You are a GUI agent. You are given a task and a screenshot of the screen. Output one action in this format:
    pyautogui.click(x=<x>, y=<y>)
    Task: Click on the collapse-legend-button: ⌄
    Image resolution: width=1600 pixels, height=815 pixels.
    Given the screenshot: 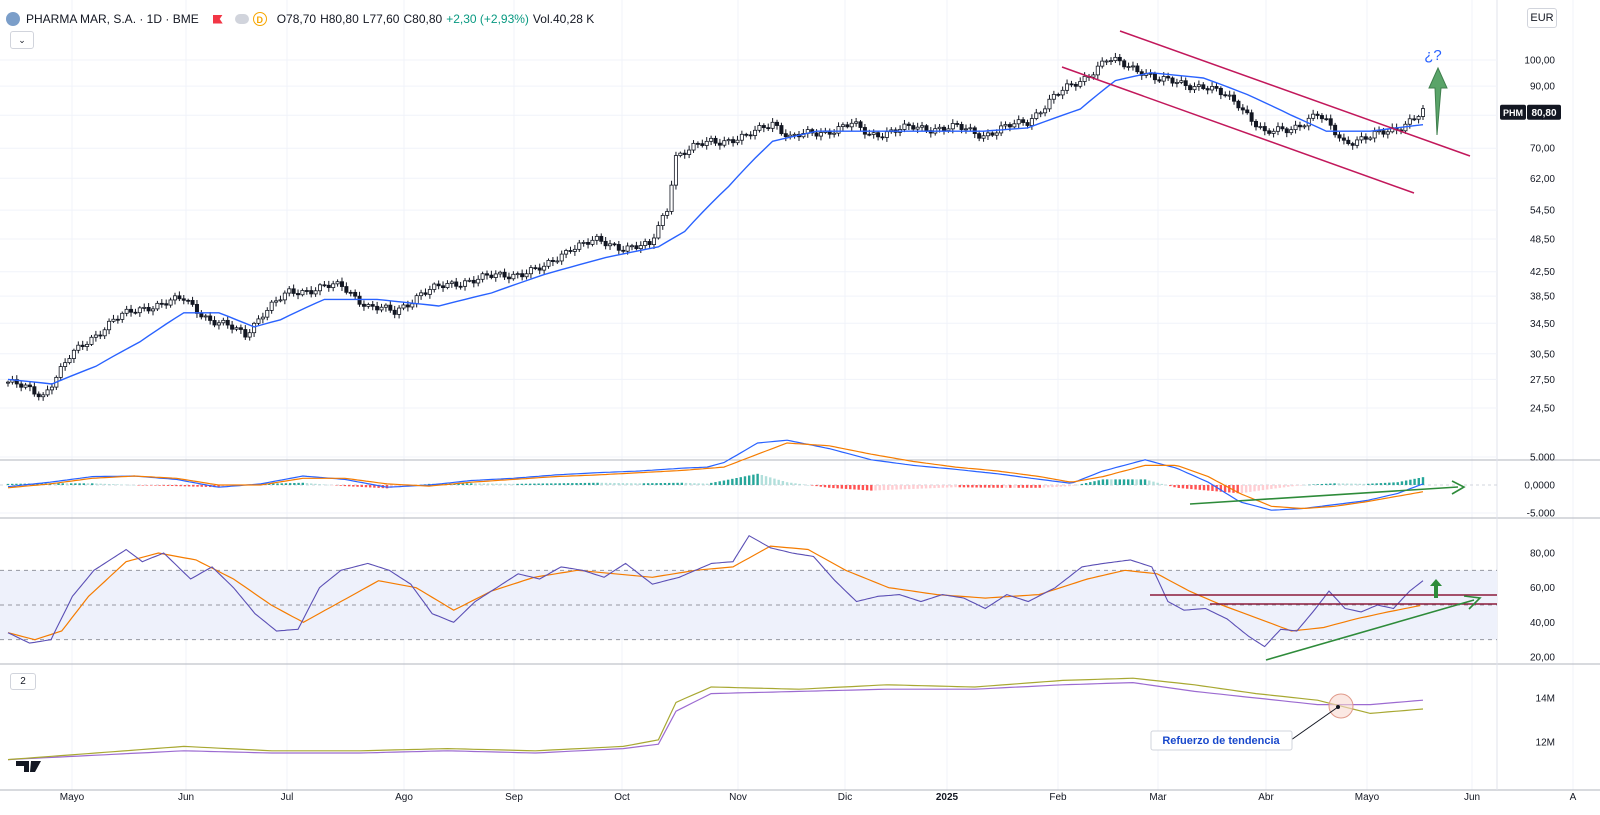 What is the action you would take?
    pyautogui.click(x=22, y=40)
    